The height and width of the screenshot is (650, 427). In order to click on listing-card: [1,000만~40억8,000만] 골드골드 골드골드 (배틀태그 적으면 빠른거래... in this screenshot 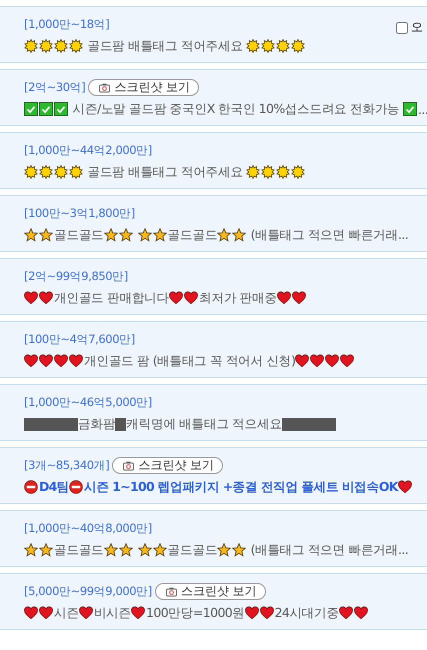, I will do `click(213, 538)`.